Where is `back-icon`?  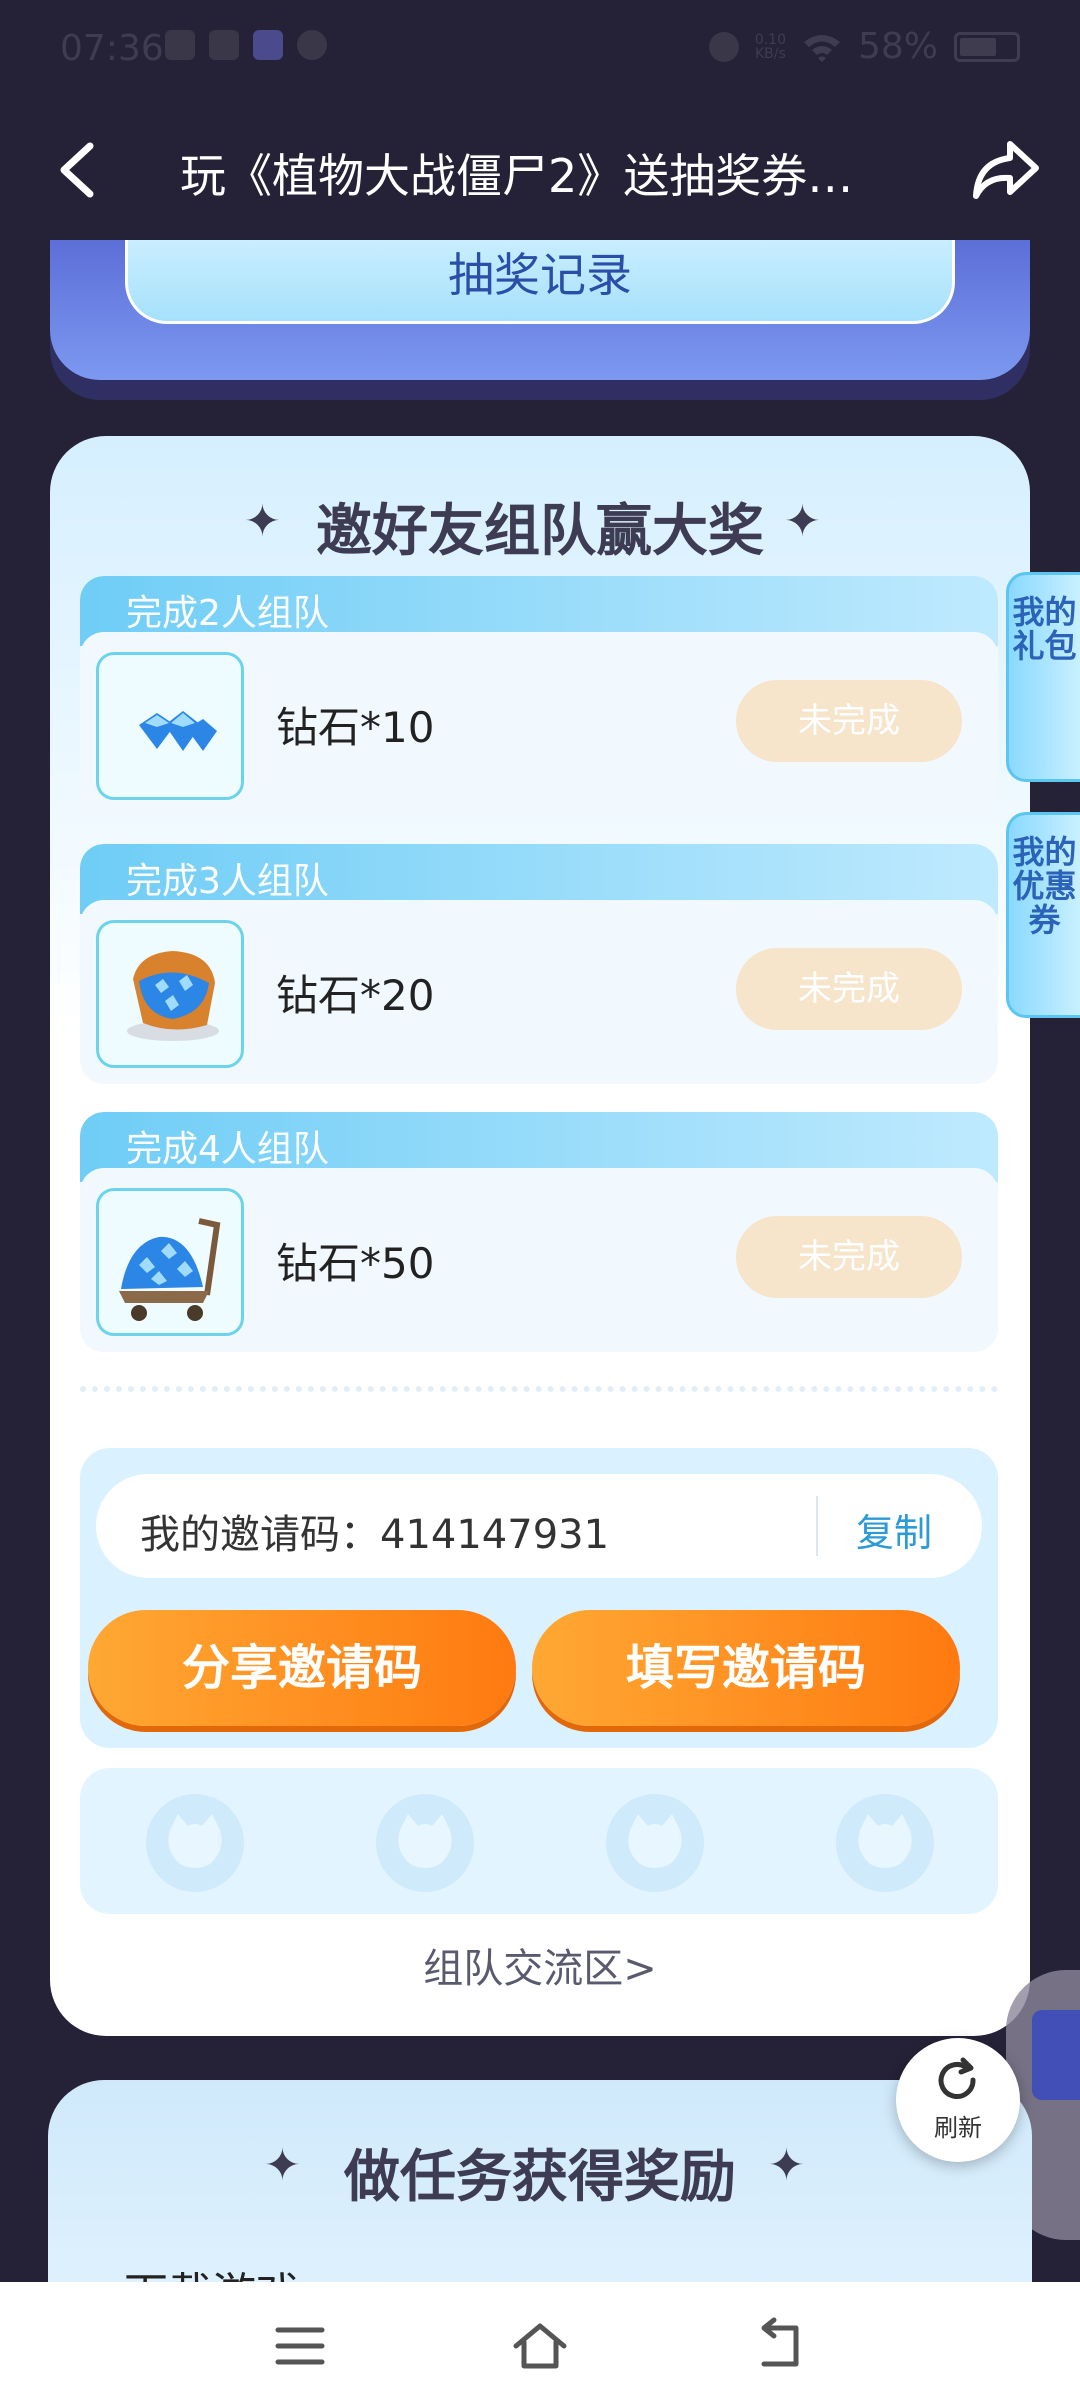 back-icon is located at coordinates (80, 170).